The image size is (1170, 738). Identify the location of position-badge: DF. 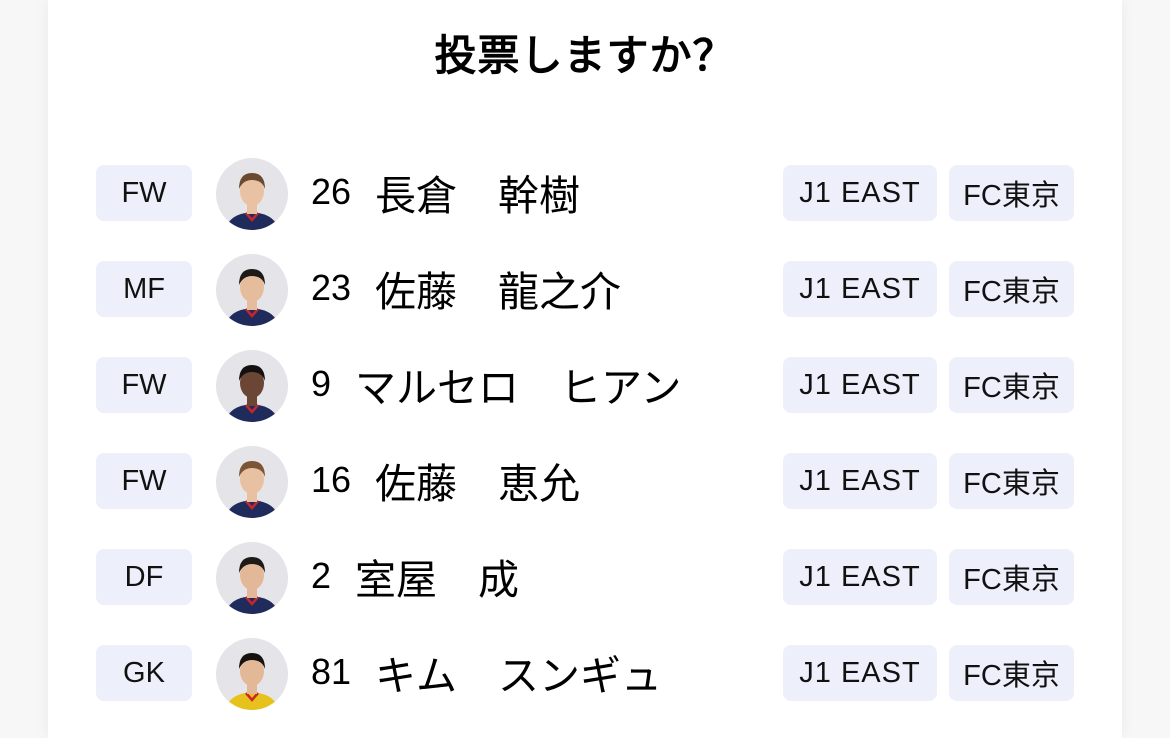
(144, 577).